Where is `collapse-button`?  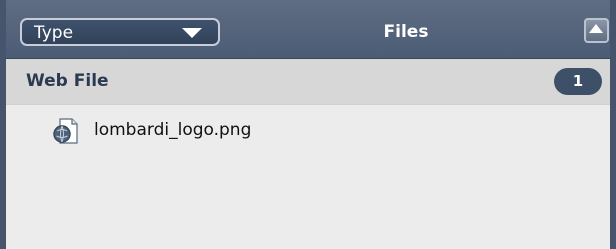 collapse-button is located at coordinates (596, 30).